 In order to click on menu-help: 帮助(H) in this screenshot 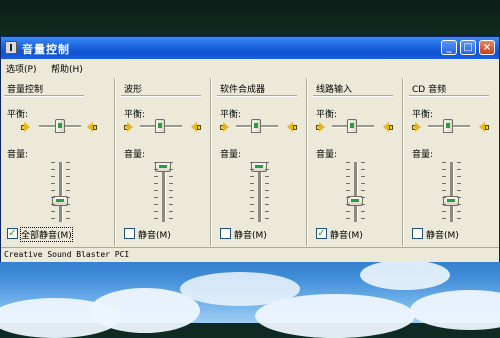, I will do `click(67, 68)`.